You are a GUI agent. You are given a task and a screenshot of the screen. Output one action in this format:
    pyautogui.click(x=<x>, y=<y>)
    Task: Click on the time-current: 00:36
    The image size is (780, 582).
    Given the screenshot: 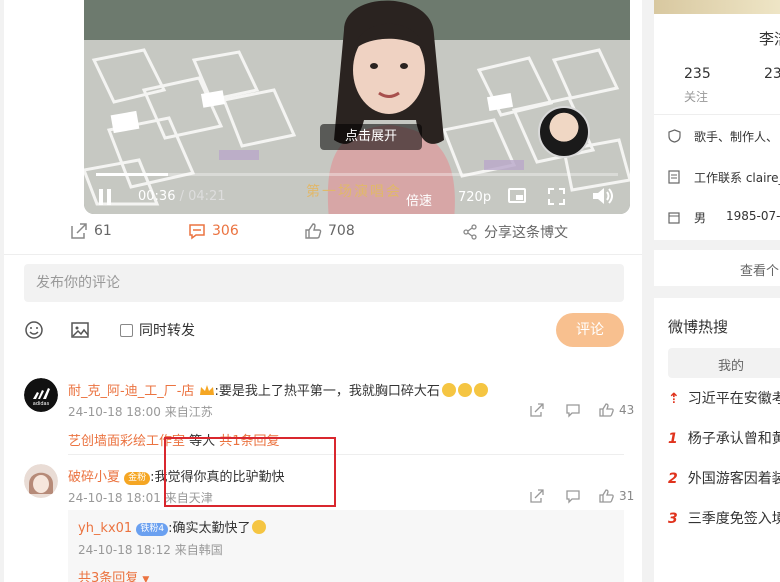 What is the action you would take?
    pyautogui.click(x=157, y=196)
    